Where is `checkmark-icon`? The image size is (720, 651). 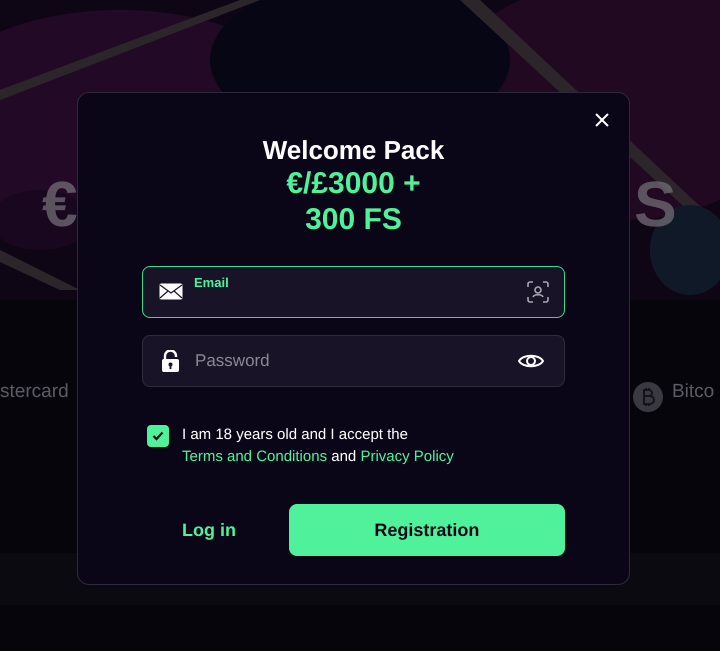
checkmark-icon is located at coordinates (158, 436).